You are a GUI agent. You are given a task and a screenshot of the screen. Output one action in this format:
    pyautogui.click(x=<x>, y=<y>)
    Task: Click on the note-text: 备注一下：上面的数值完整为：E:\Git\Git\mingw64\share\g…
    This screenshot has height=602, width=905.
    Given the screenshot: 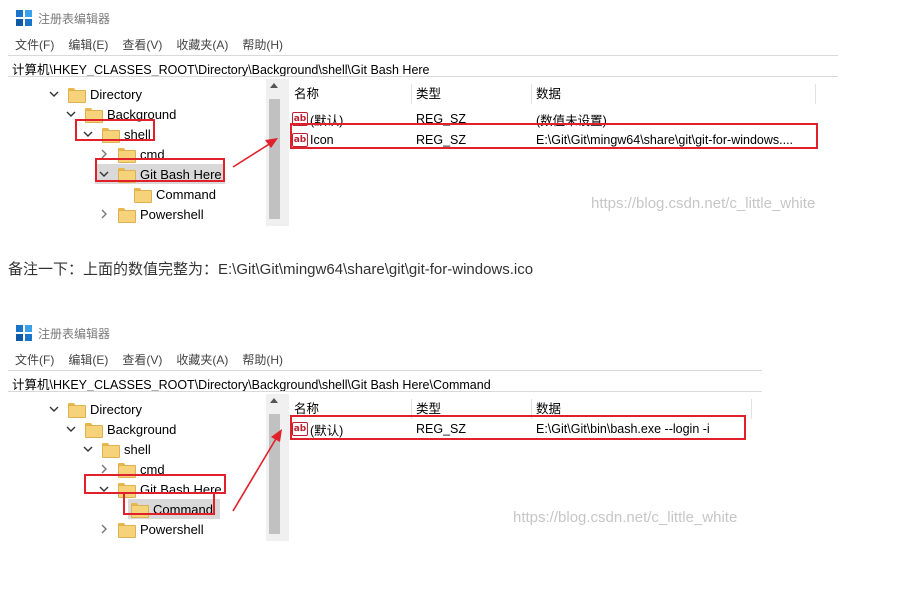 What is the action you would take?
    pyautogui.click(x=271, y=269)
    